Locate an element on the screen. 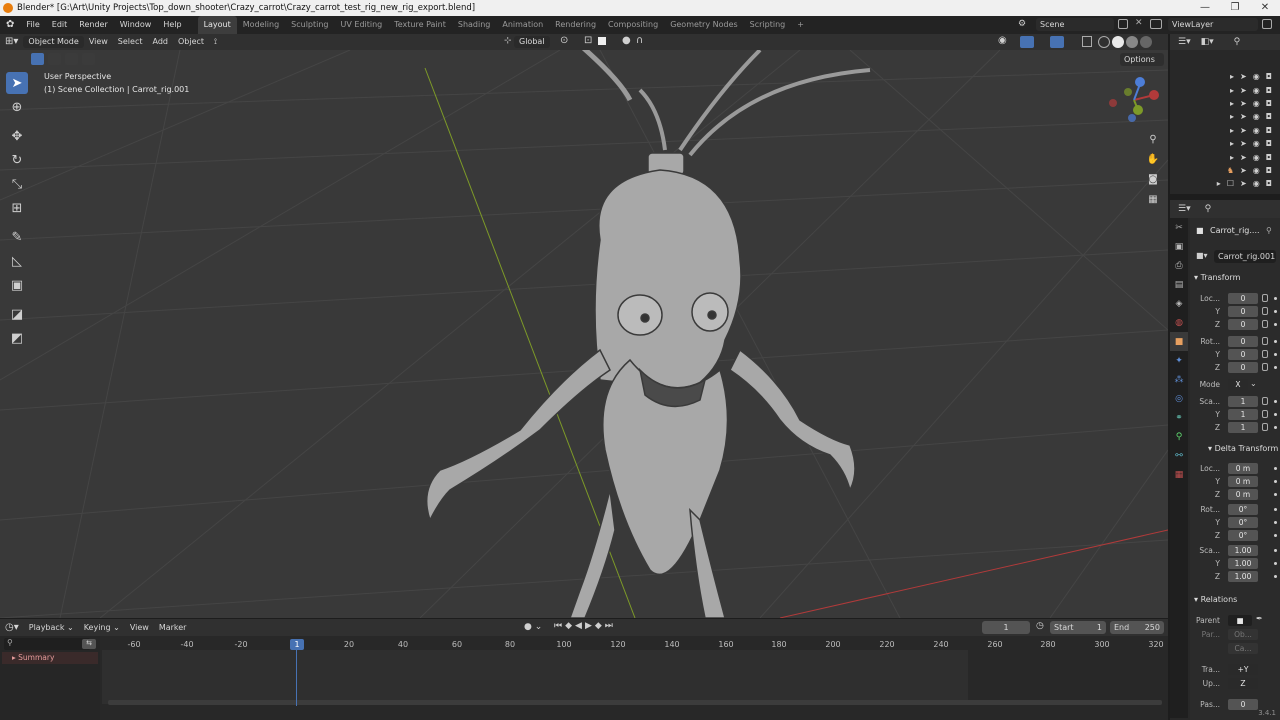 This screenshot has height=720, width=1280. scene-tab-icon: ◈ is located at coordinates (1179, 303).